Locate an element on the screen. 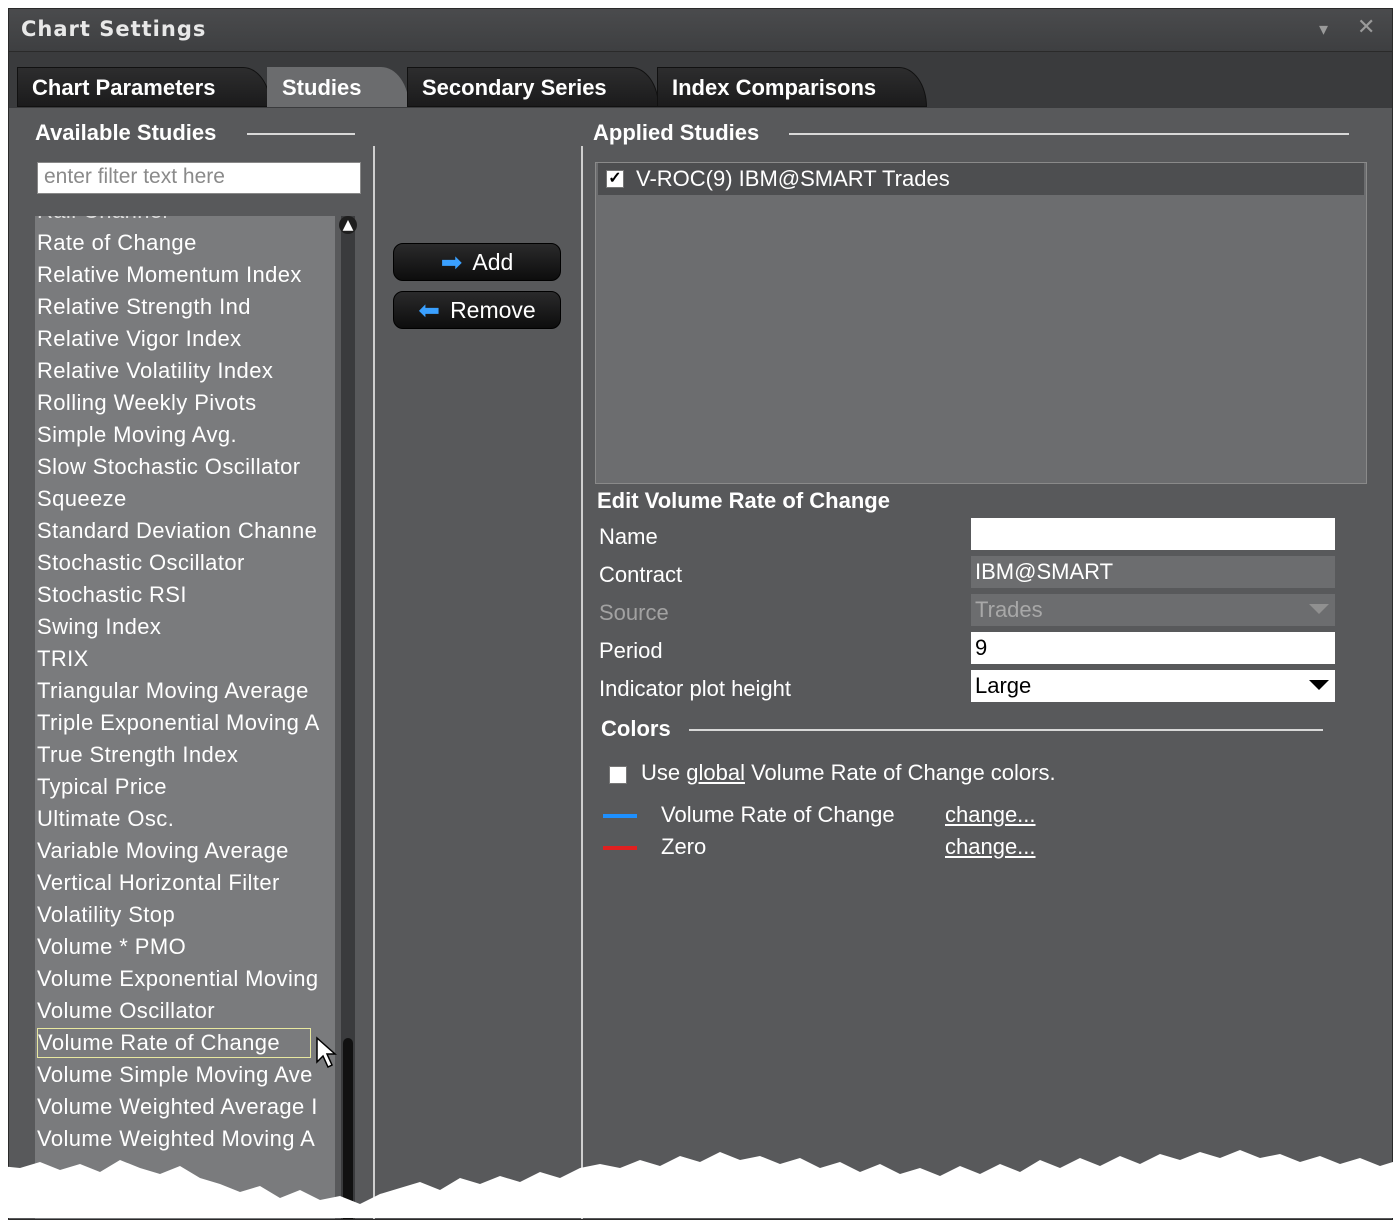 Image resolution: width=1399 pixels, height=1220 pixels. torn-edge is located at coordinates (699, 1184).